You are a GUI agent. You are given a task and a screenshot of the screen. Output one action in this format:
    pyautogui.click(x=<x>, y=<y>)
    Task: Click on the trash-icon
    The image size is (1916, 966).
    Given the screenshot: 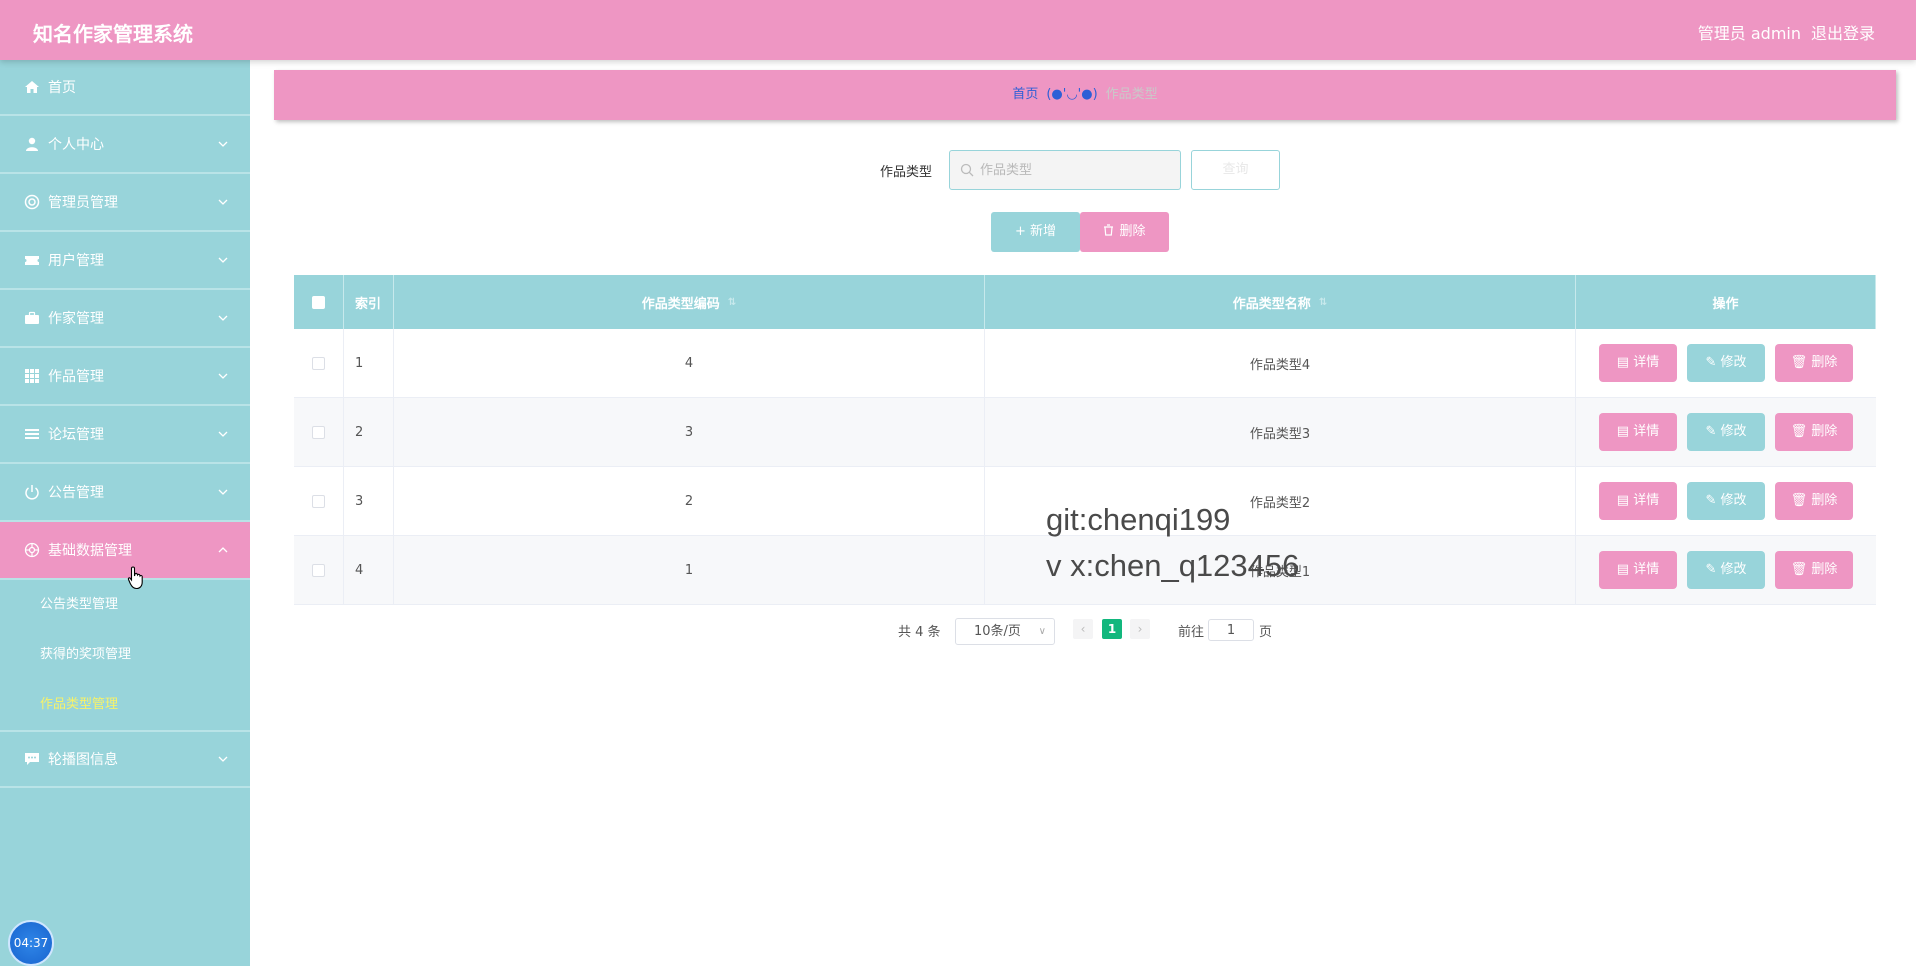 What is the action you would take?
    pyautogui.click(x=1109, y=230)
    